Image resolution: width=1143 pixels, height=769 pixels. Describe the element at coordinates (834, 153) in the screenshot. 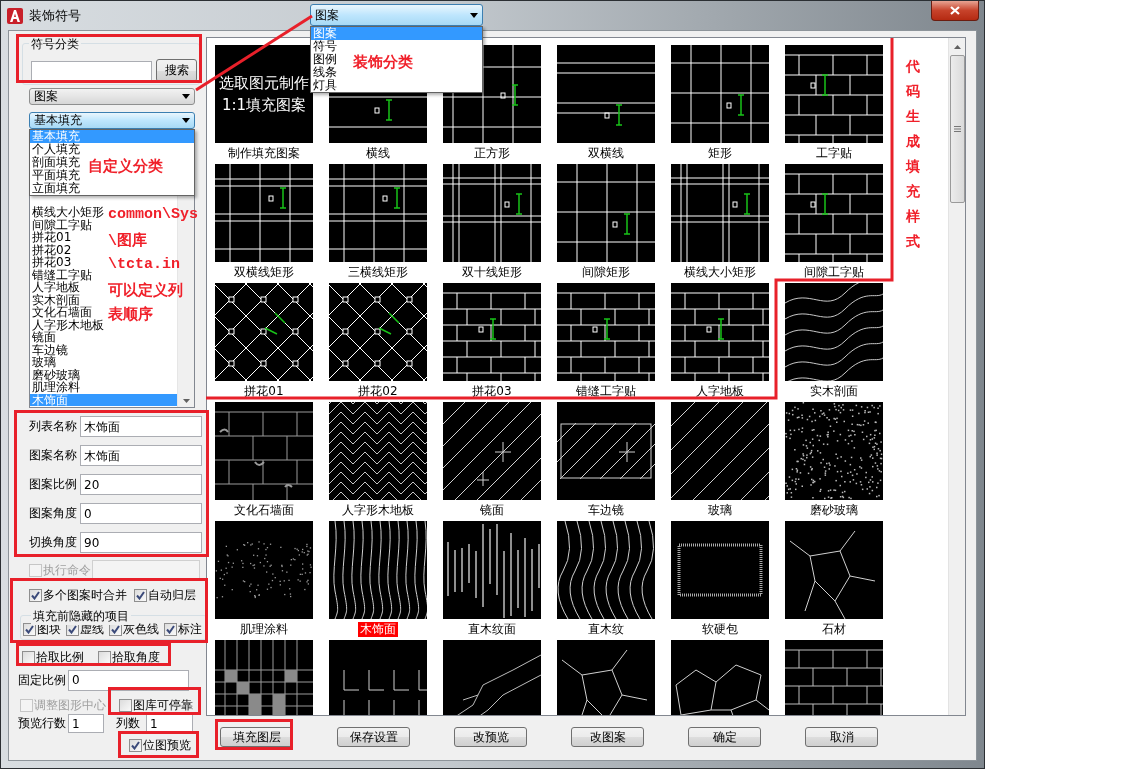

I see `hatch-name: 工字贴` at that location.